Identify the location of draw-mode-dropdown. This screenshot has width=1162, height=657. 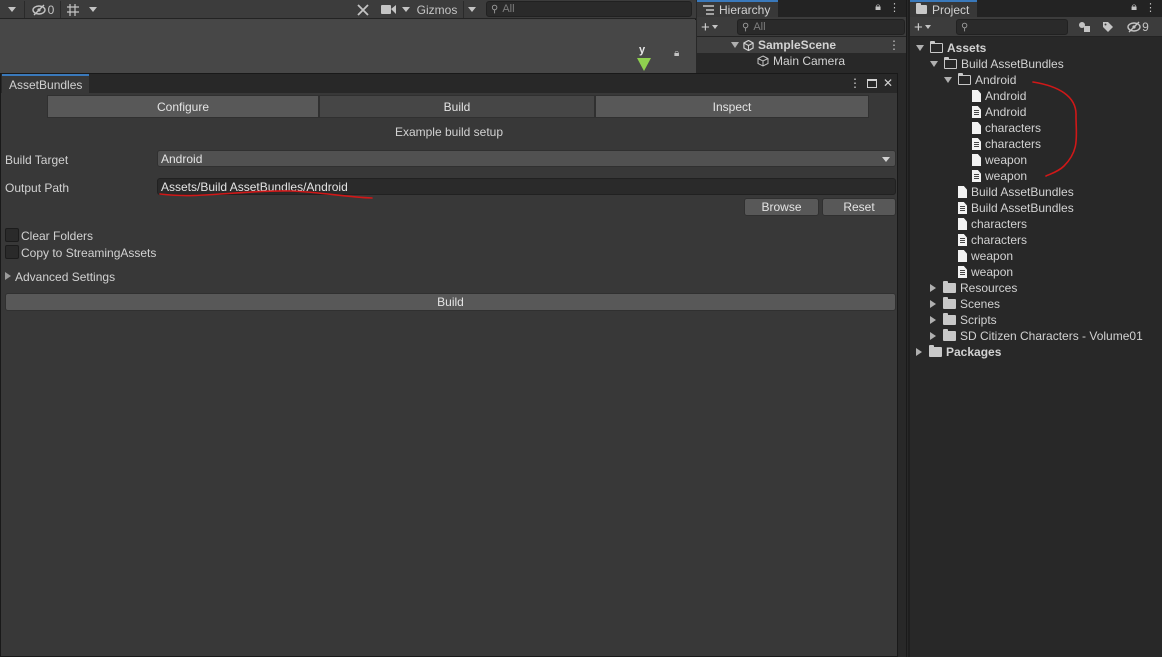
(12, 9).